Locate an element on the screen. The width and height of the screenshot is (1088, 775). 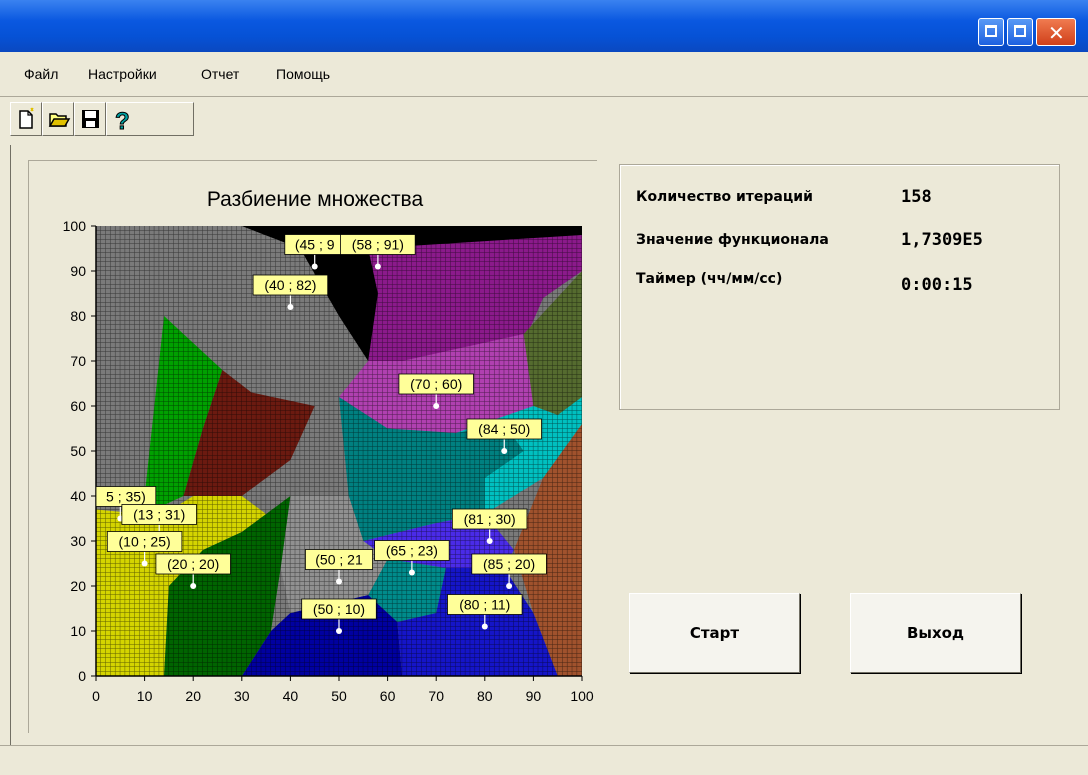
timer-label: Таймер (чч/мм/сс) is located at coordinates (709, 279).